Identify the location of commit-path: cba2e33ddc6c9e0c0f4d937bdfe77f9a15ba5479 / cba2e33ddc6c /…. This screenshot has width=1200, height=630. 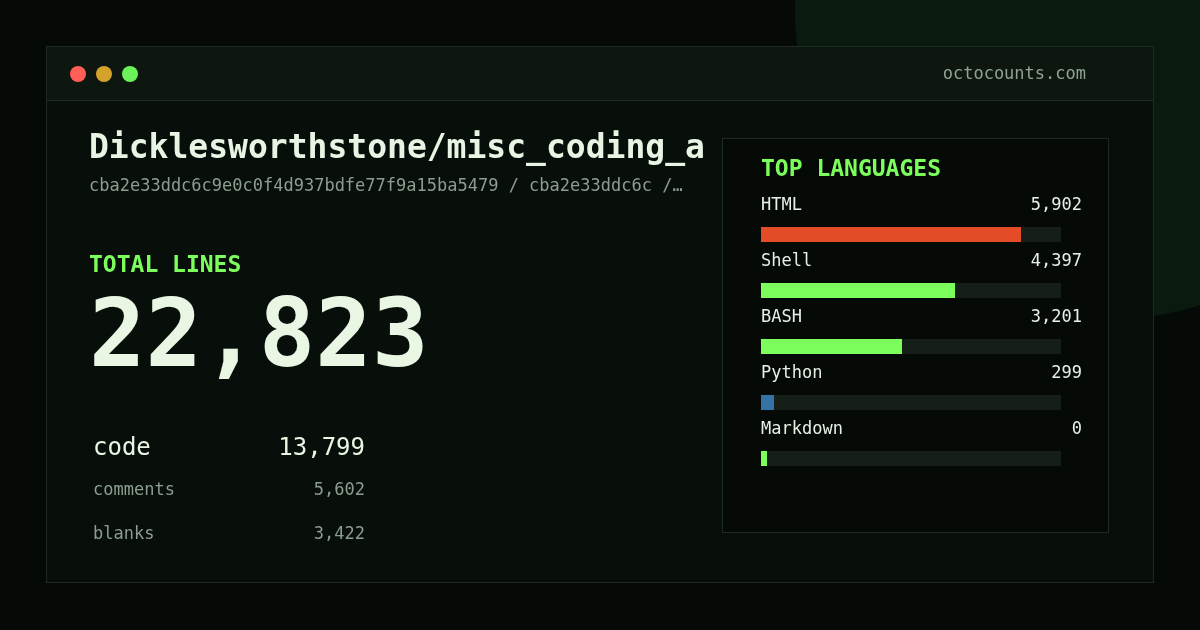
(386, 185).